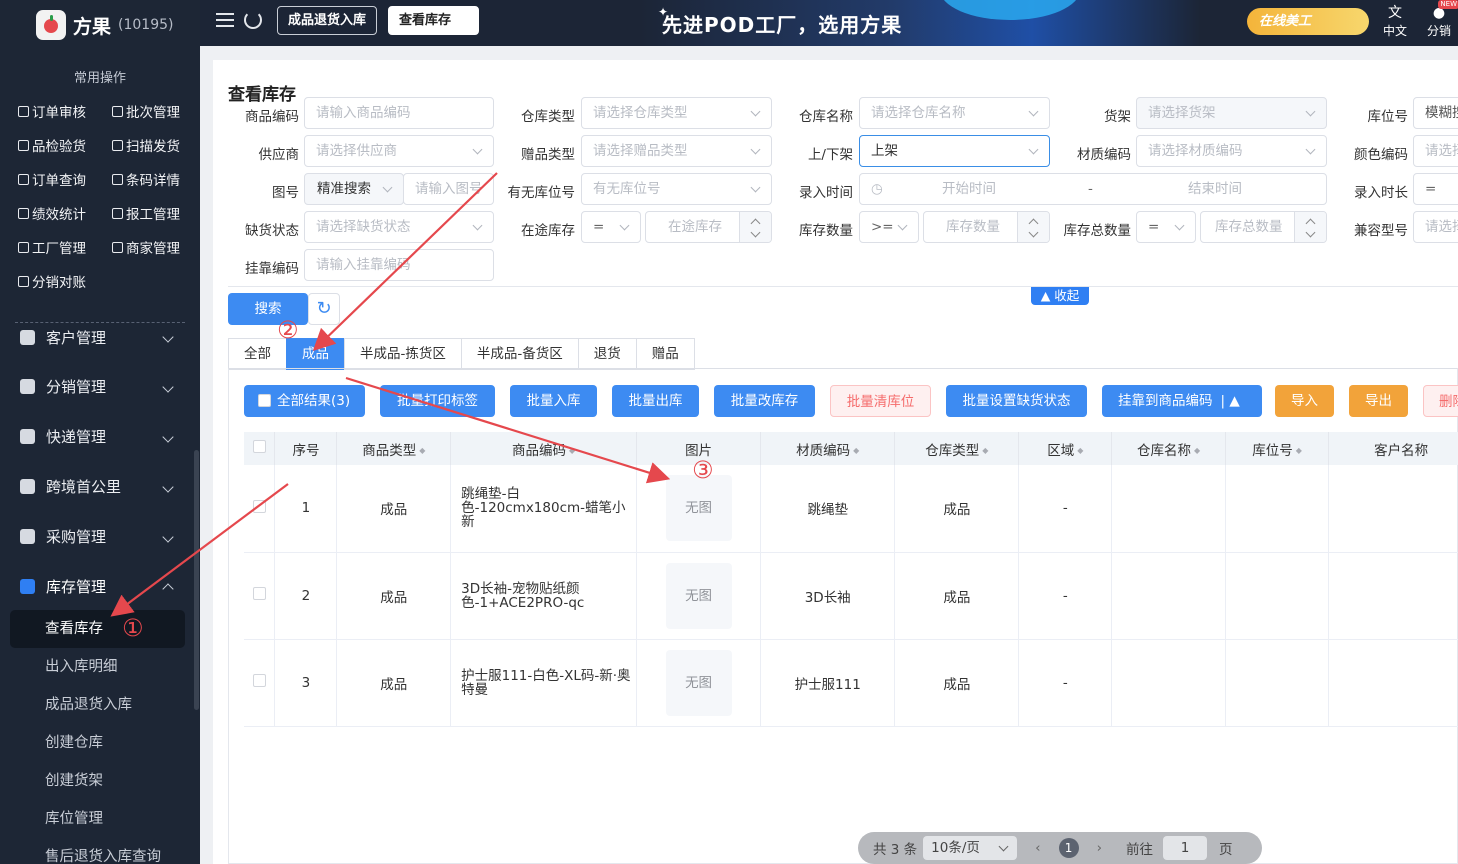  I want to click on warehouse-type-select: 请选择仓库类型, so click(676, 113).